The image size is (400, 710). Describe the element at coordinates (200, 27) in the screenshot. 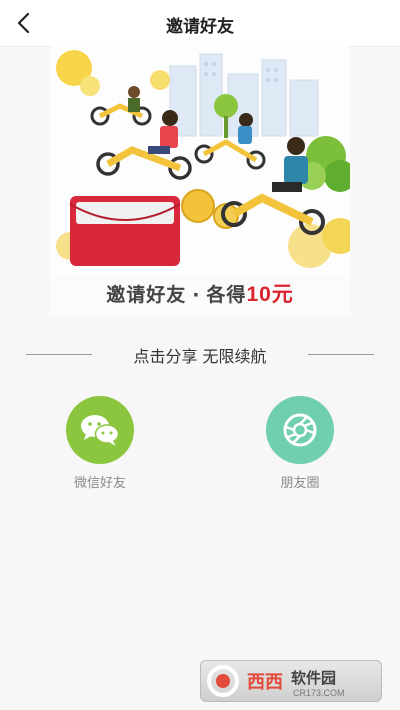

I see `page-title: 邀请好友` at that location.